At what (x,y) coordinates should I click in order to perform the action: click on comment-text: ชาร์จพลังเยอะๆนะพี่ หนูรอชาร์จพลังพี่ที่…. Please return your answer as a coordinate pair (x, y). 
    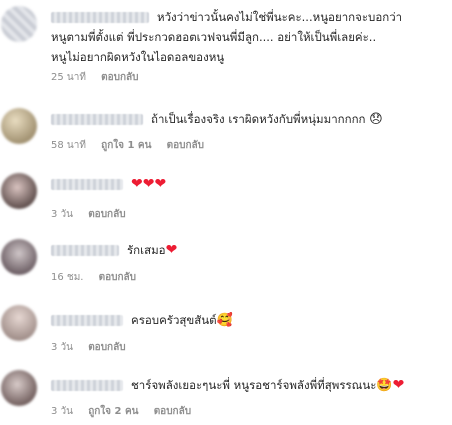
    Looking at the image, I should click on (254, 385).